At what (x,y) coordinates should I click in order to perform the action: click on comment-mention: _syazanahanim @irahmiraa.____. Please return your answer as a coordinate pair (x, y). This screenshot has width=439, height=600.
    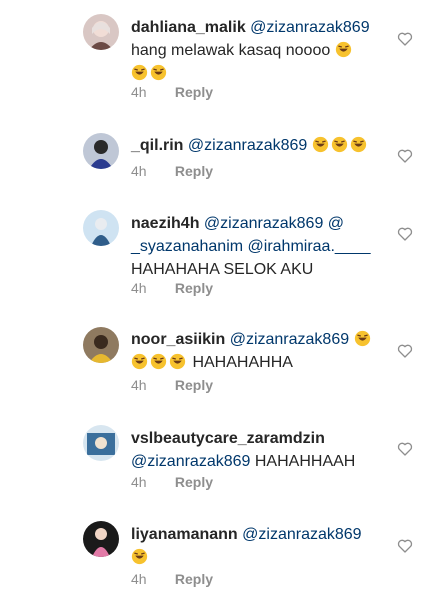
    Looking at the image, I should click on (250, 246).